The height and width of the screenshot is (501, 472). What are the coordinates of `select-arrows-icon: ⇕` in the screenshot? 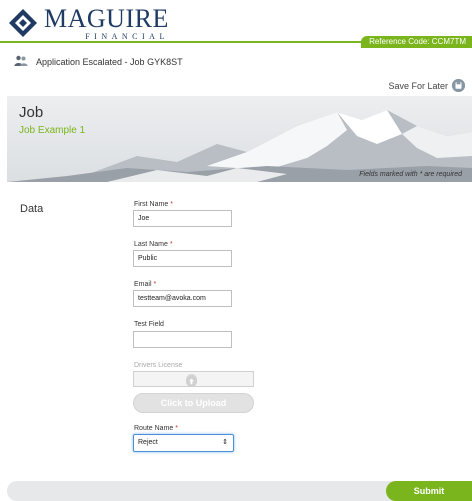 It's located at (225, 442).